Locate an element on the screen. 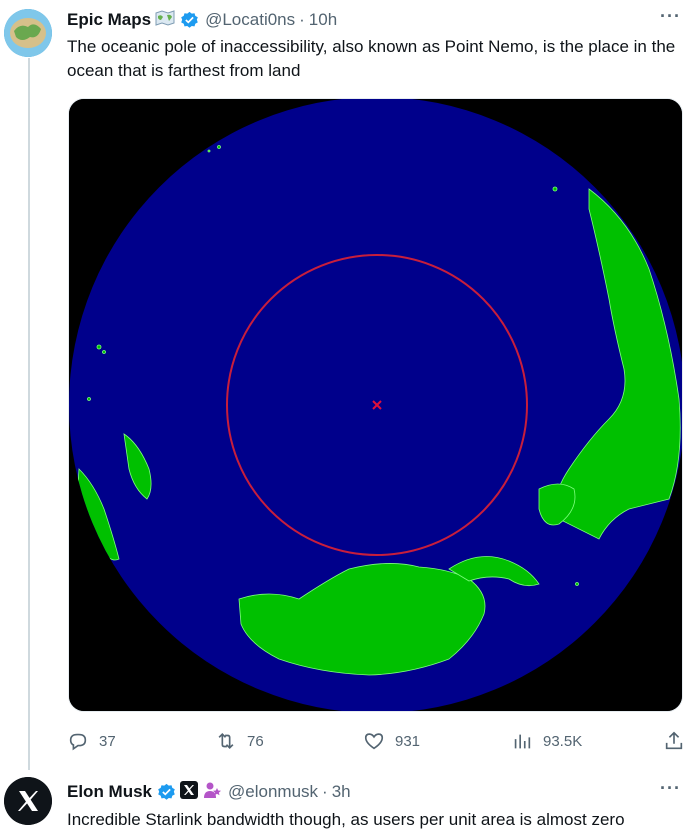 Image resolution: width=695 pixels, height=840 pixels. elon-musk-avatar is located at coordinates (28, 801).